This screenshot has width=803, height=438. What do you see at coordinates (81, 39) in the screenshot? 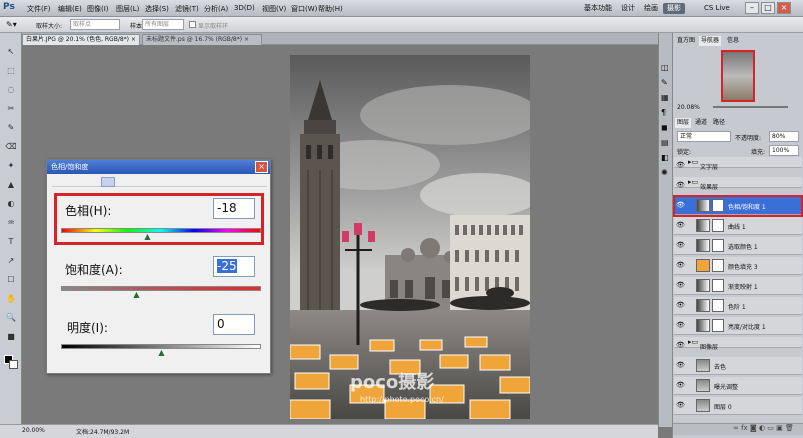
I see `document-tab-active: 白果片.JPG @ 20.1% (色色, RGB/8*) ×` at bounding box center [81, 39].